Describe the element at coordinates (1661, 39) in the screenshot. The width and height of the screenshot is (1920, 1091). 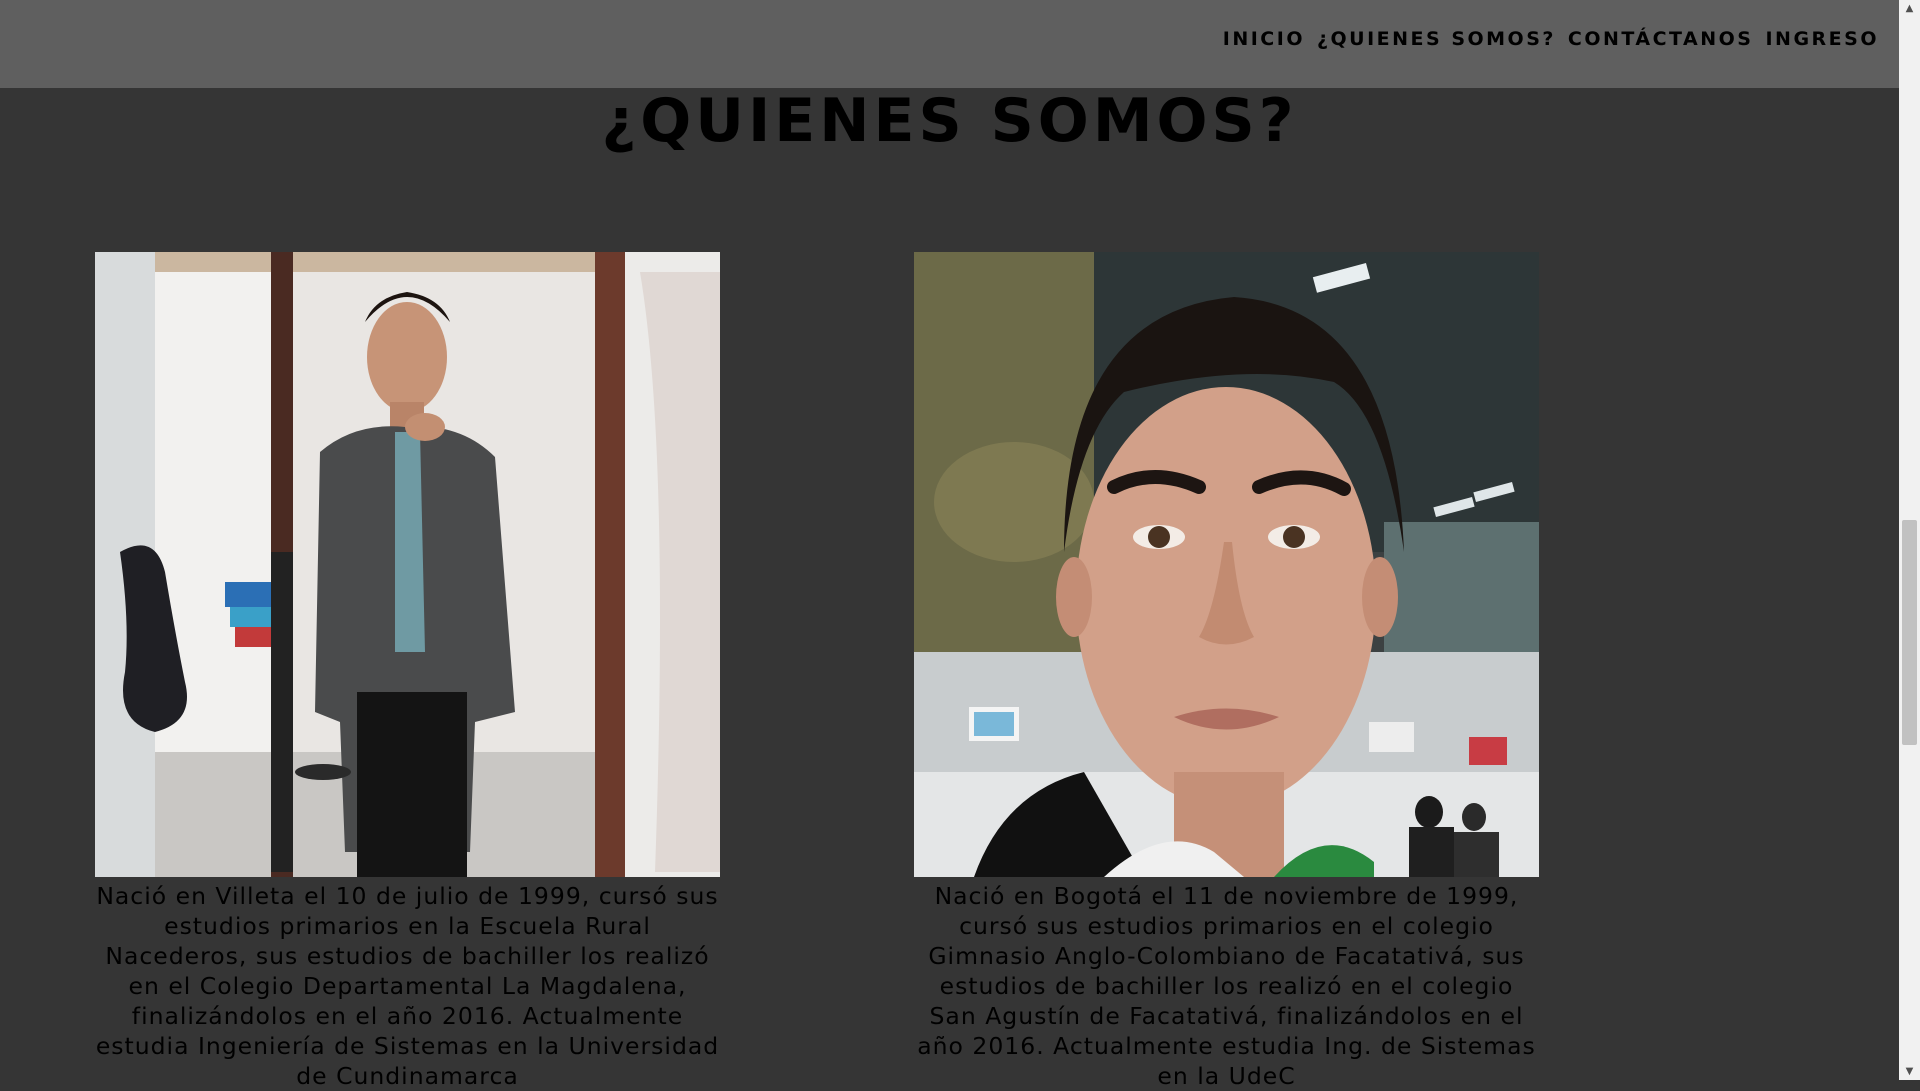
I see `nav-link-contactanos: CONTÁCTANOS` at that location.